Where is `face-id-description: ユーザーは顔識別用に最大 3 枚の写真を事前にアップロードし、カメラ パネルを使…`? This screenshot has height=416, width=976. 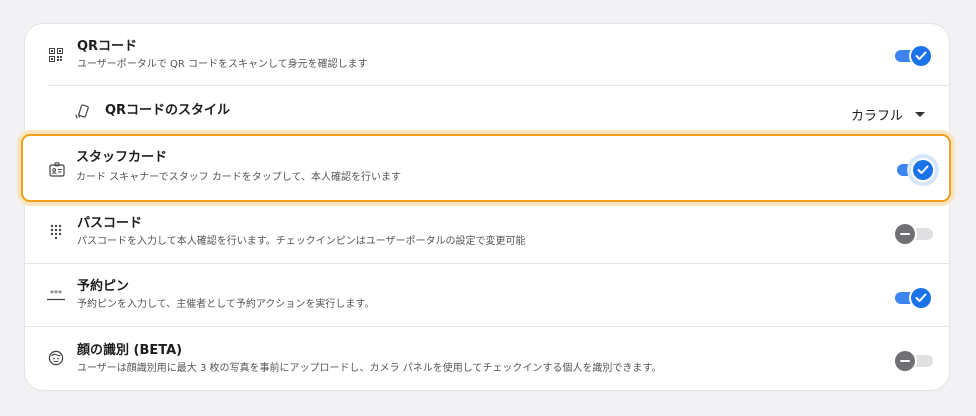 face-id-description: ユーザーは顔識別用に最大 3 枚の写真を事前にアップロードし、カメラ パネルを使… is located at coordinates (369, 368).